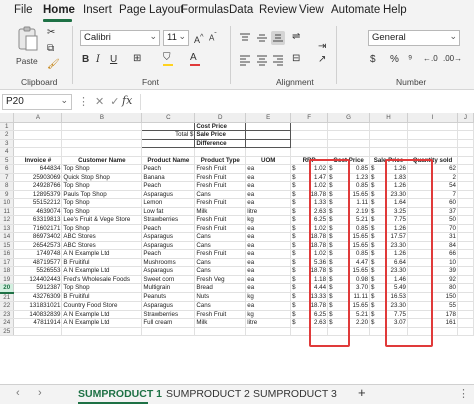  I want to click on cell: 80, so click(432, 288).